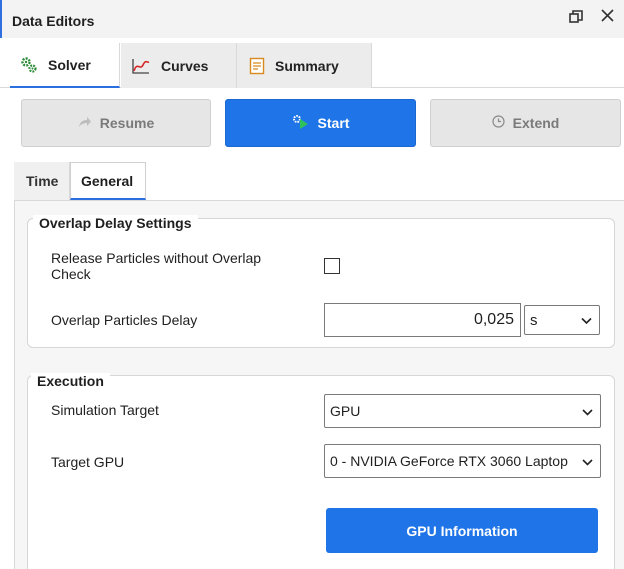  Describe the element at coordinates (576, 18) in the screenshot. I see `restore-window-icon` at that location.